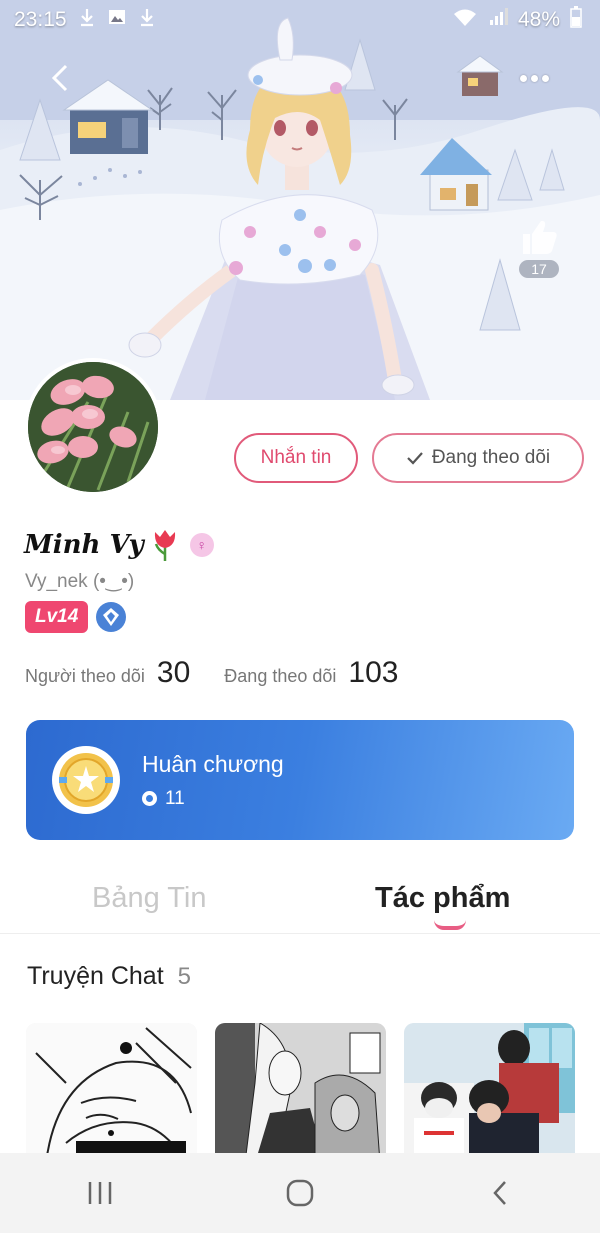  I want to click on section-header: Truyện Chat 5, so click(109, 976).